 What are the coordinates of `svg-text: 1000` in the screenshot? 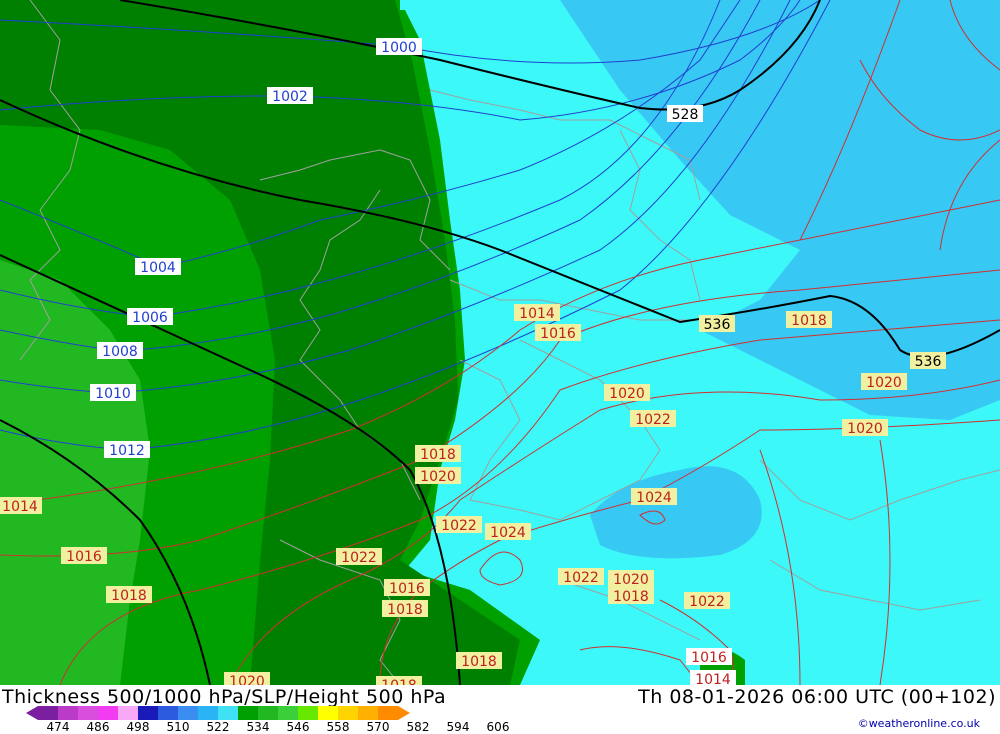 It's located at (399, 48).